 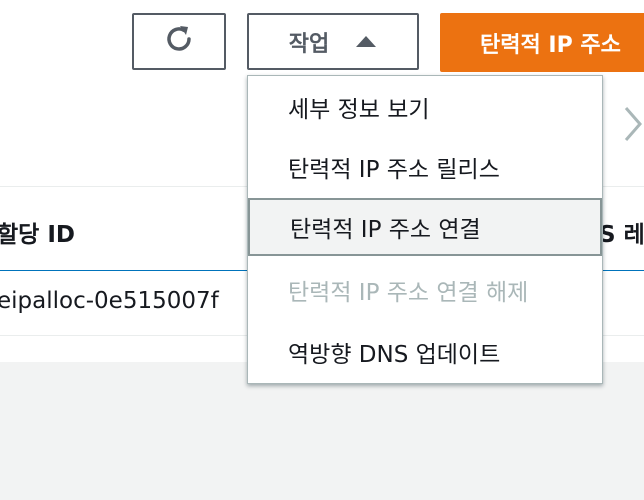 What do you see at coordinates (633, 126) in the screenshot?
I see `chevron-right-icon` at bounding box center [633, 126].